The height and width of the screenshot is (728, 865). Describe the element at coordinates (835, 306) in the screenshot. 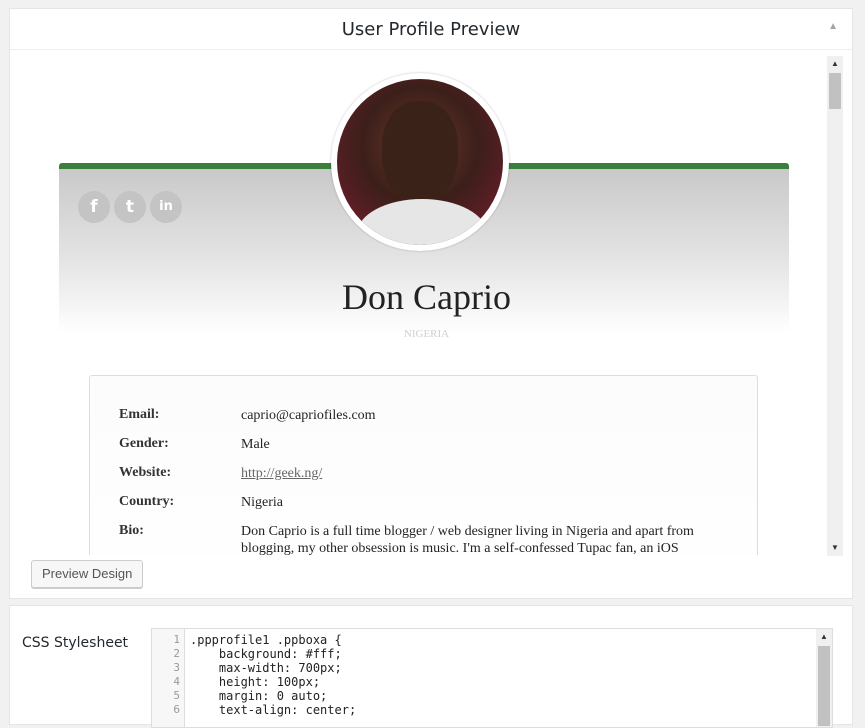

I see `preview-scrollbar: ▲ ▼` at that location.